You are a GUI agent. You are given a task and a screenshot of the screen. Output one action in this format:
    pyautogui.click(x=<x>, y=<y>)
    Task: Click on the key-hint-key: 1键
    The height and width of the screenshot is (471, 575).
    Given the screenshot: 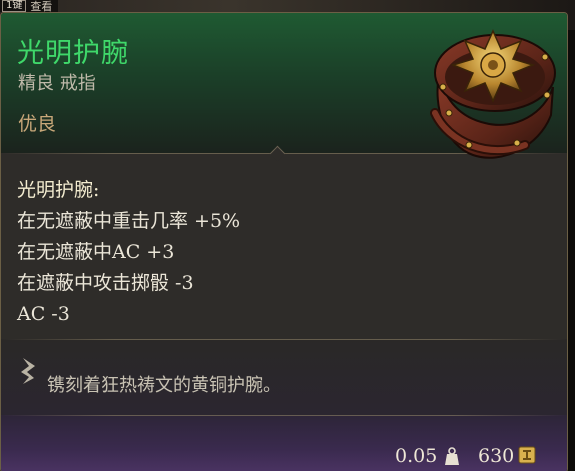 What is the action you would take?
    pyautogui.click(x=14, y=6)
    